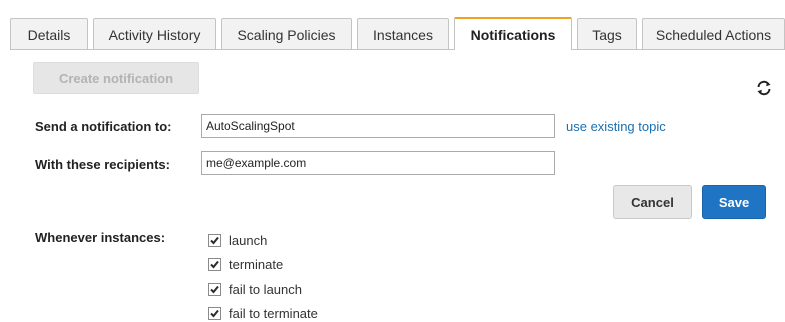 The width and height of the screenshot is (785, 322). What do you see at coordinates (100, 237) in the screenshot?
I see `whenever-instances-label: Whenever instances:` at bounding box center [100, 237].